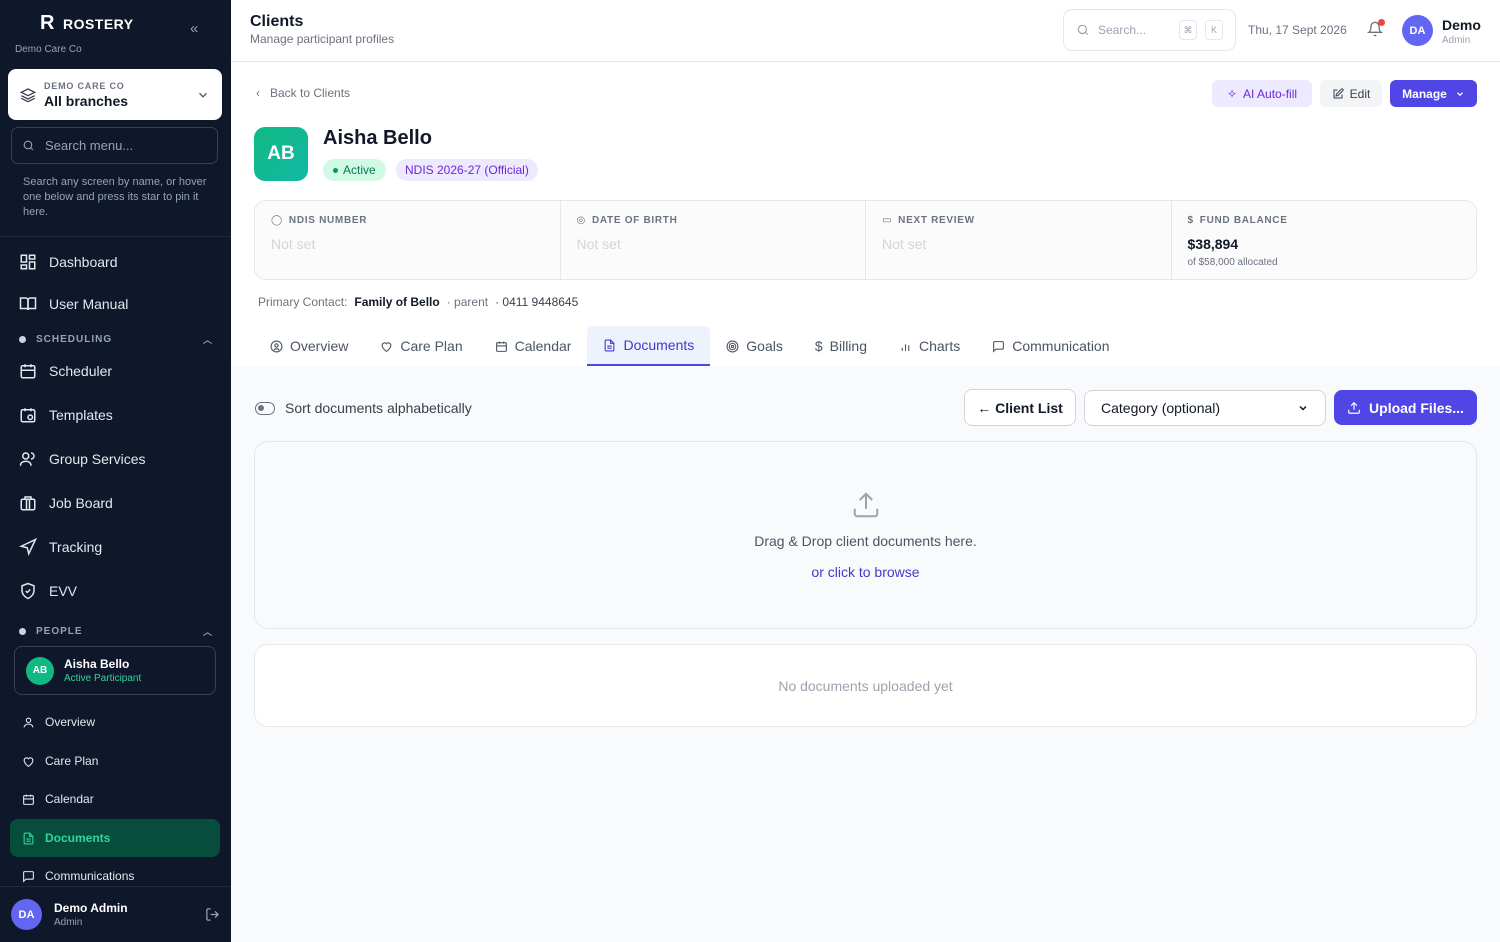  Describe the element at coordinates (76, 547) in the screenshot. I see `nav-label: Tracking` at that location.